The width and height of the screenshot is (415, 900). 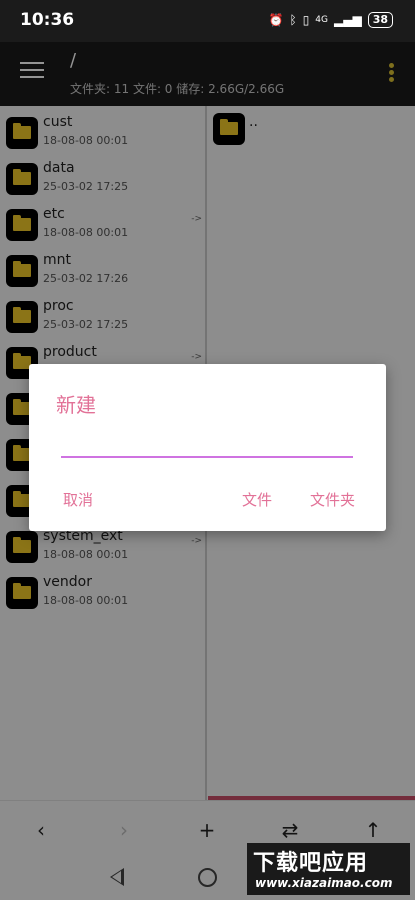 I want to click on watermark-logo: 下载吧应用 www.xiazaimao.com, so click(x=328, y=869).